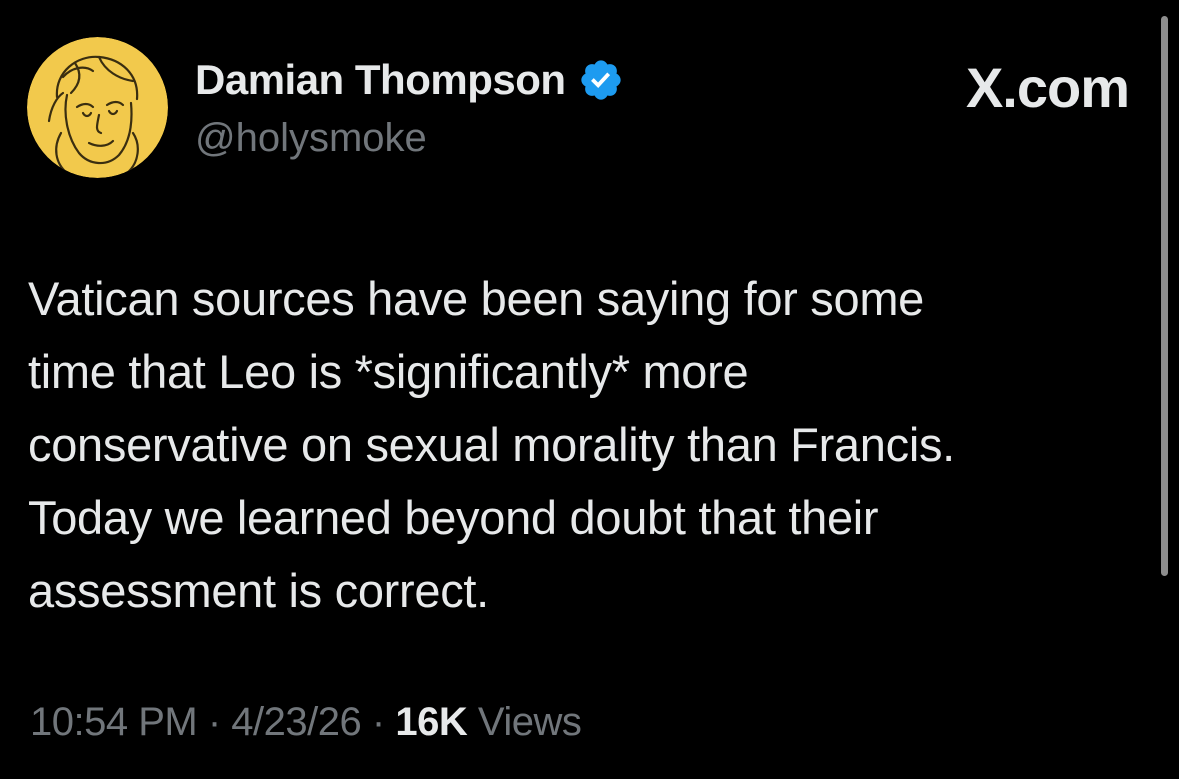  I want to click on avatar, so click(97, 107).